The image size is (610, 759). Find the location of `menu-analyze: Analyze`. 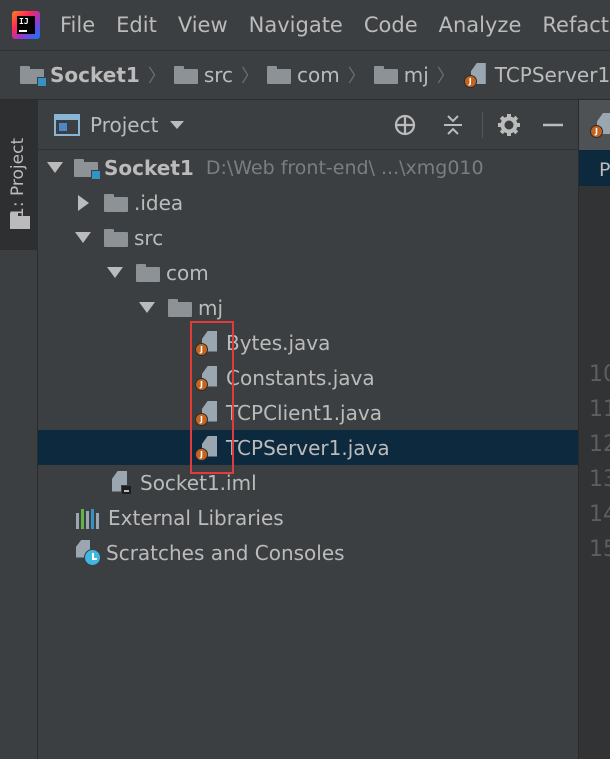

menu-analyze: Analyze is located at coordinates (480, 25).